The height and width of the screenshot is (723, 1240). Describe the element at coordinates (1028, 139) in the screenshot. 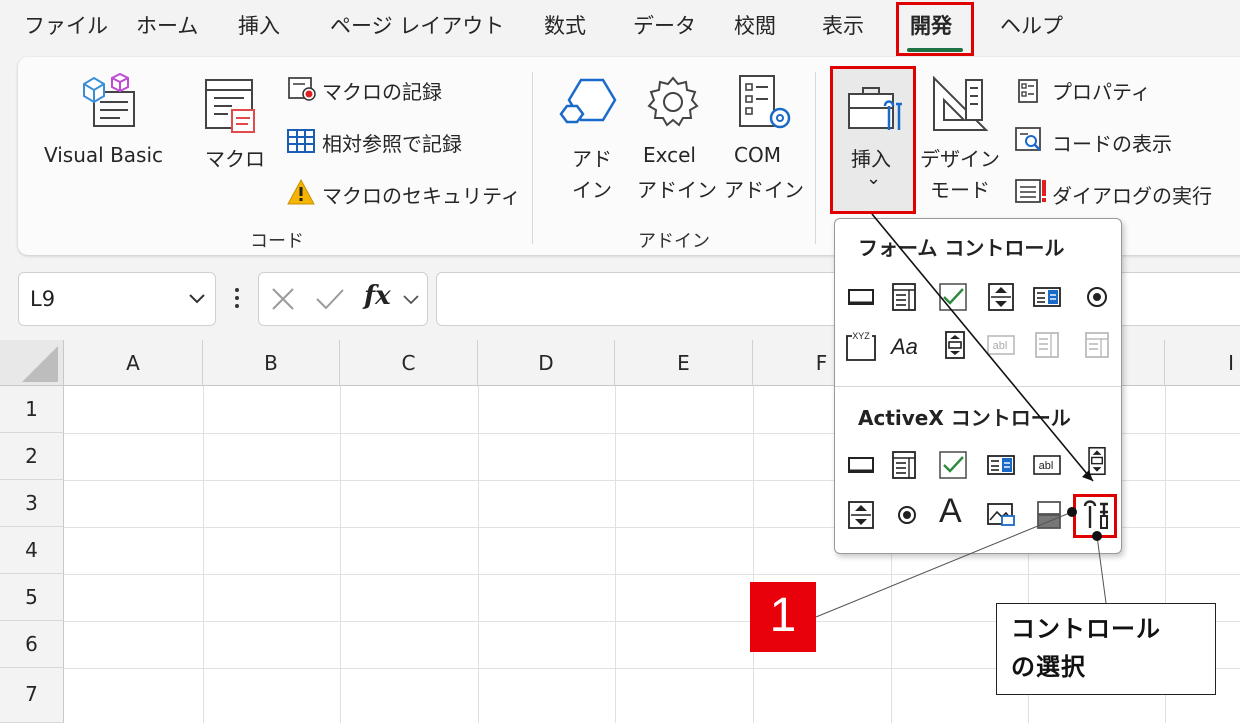

I see `view-code-icon` at that location.